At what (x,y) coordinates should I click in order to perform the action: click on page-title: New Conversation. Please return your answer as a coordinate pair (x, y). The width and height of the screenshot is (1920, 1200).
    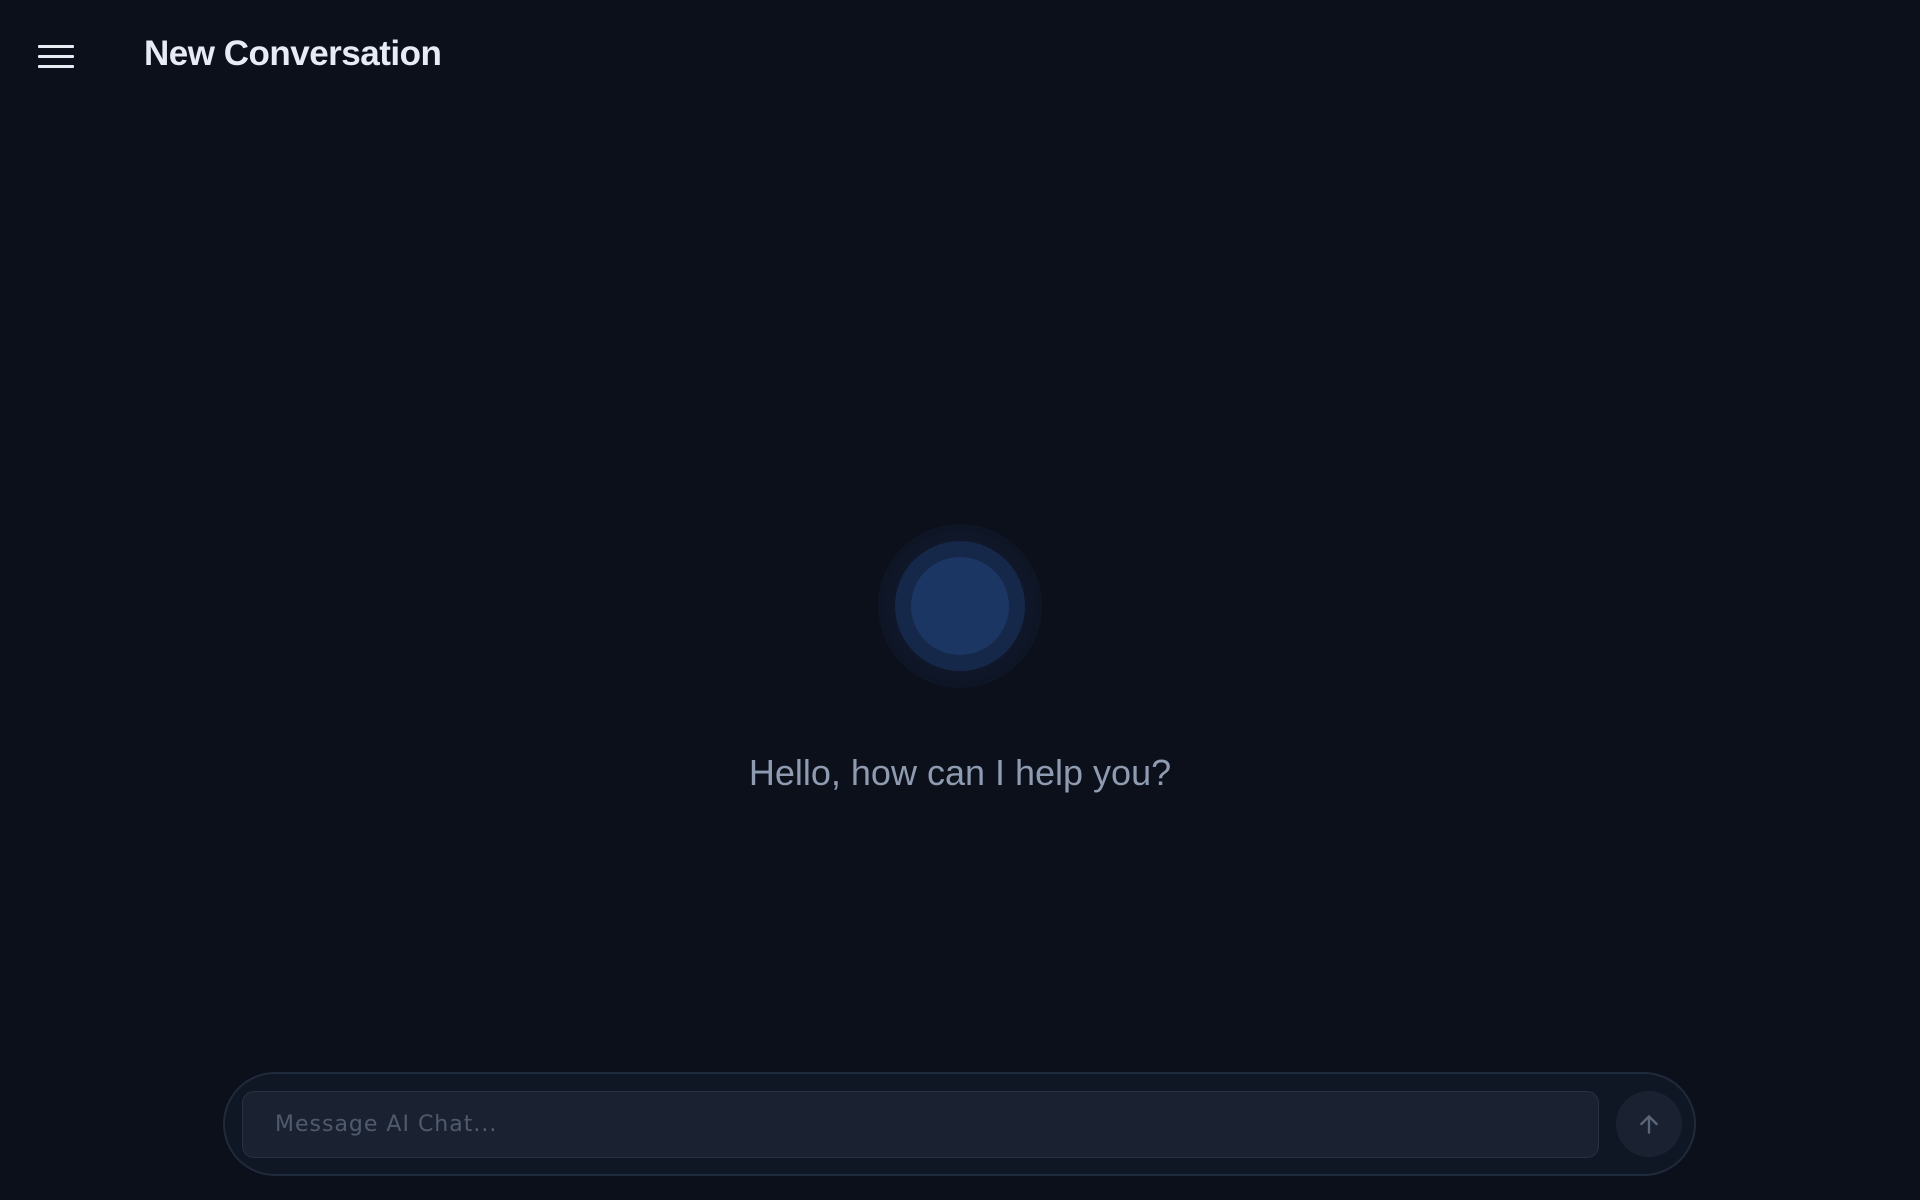
    Looking at the image, I should click on (293, 53).